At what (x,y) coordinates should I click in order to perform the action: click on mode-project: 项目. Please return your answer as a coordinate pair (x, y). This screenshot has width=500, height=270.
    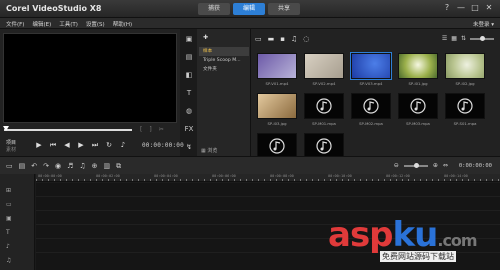
    Looking at the image, I should click on (11, 143).